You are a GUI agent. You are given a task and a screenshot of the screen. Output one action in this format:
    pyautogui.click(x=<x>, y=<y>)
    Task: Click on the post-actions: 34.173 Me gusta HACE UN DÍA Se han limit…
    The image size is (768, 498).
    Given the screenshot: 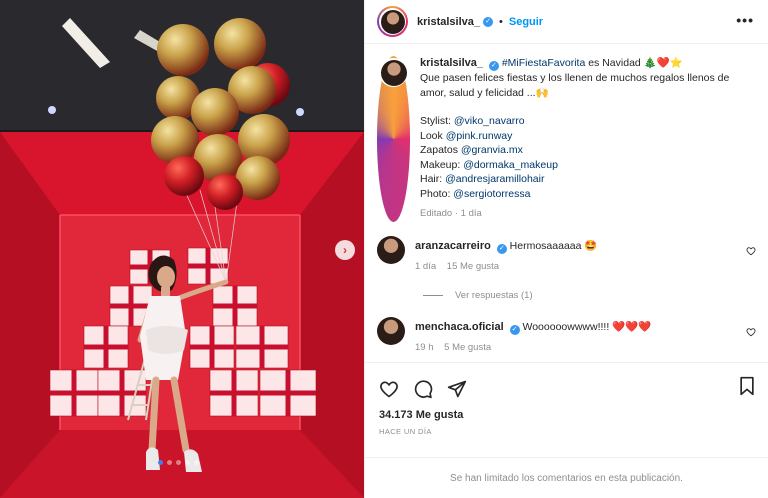 What is the action you would take?
    pyautogui.click(x=566, y=430)
    